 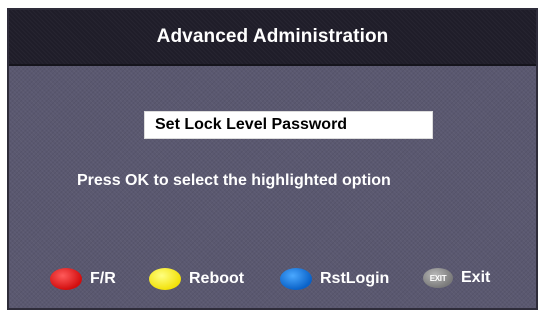 What do you see at coordinates (296, 279) in the screenshot?
I see `blue-button-icon` at bounding box center [296, 279].